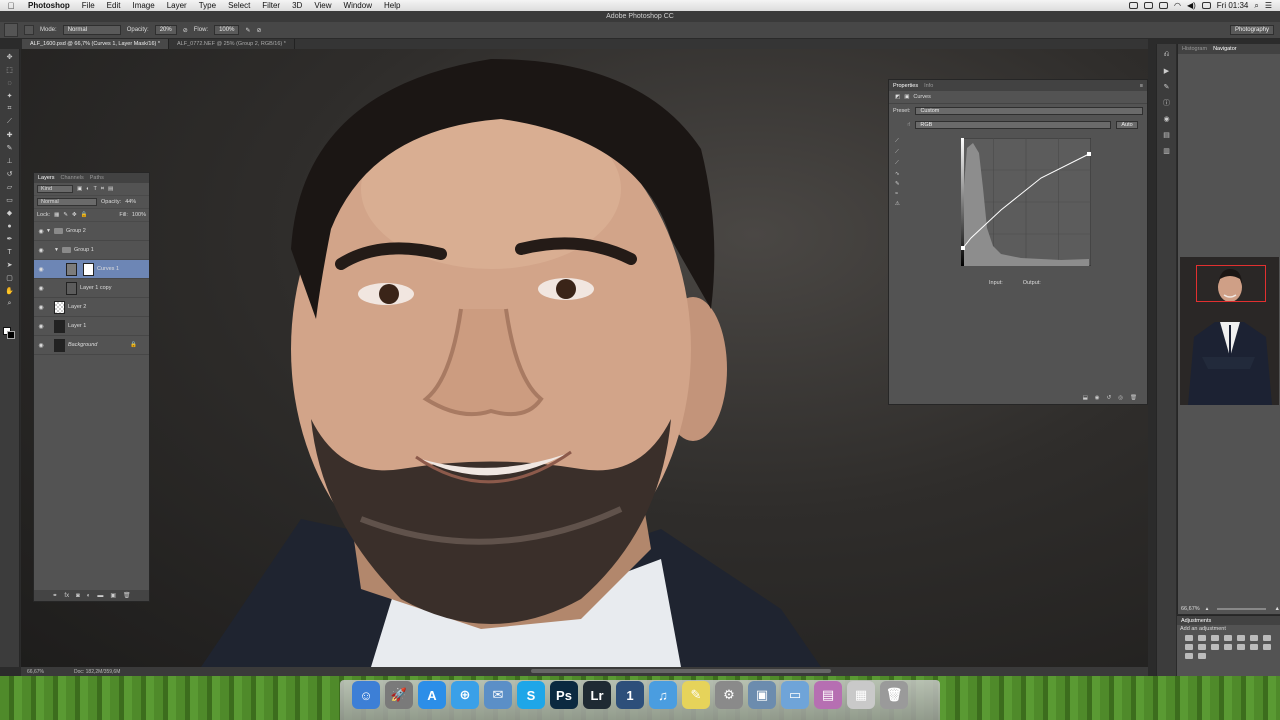  What do you see at coordinates (91, 288) in the screenshot?
I see `layer-row-layer-1-copy: ◉ Layer 1 copy` at bounding box center [91, 288].